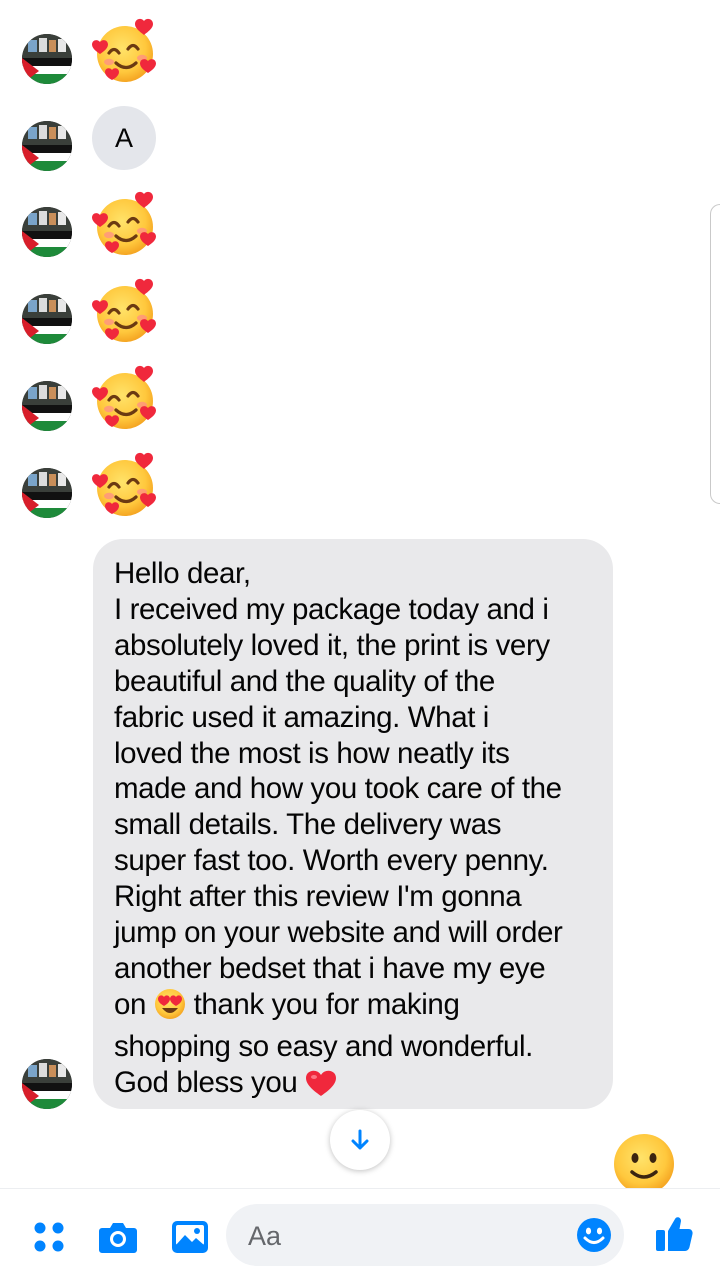  I want to click on red-heart-icon, so click(321, 1087).